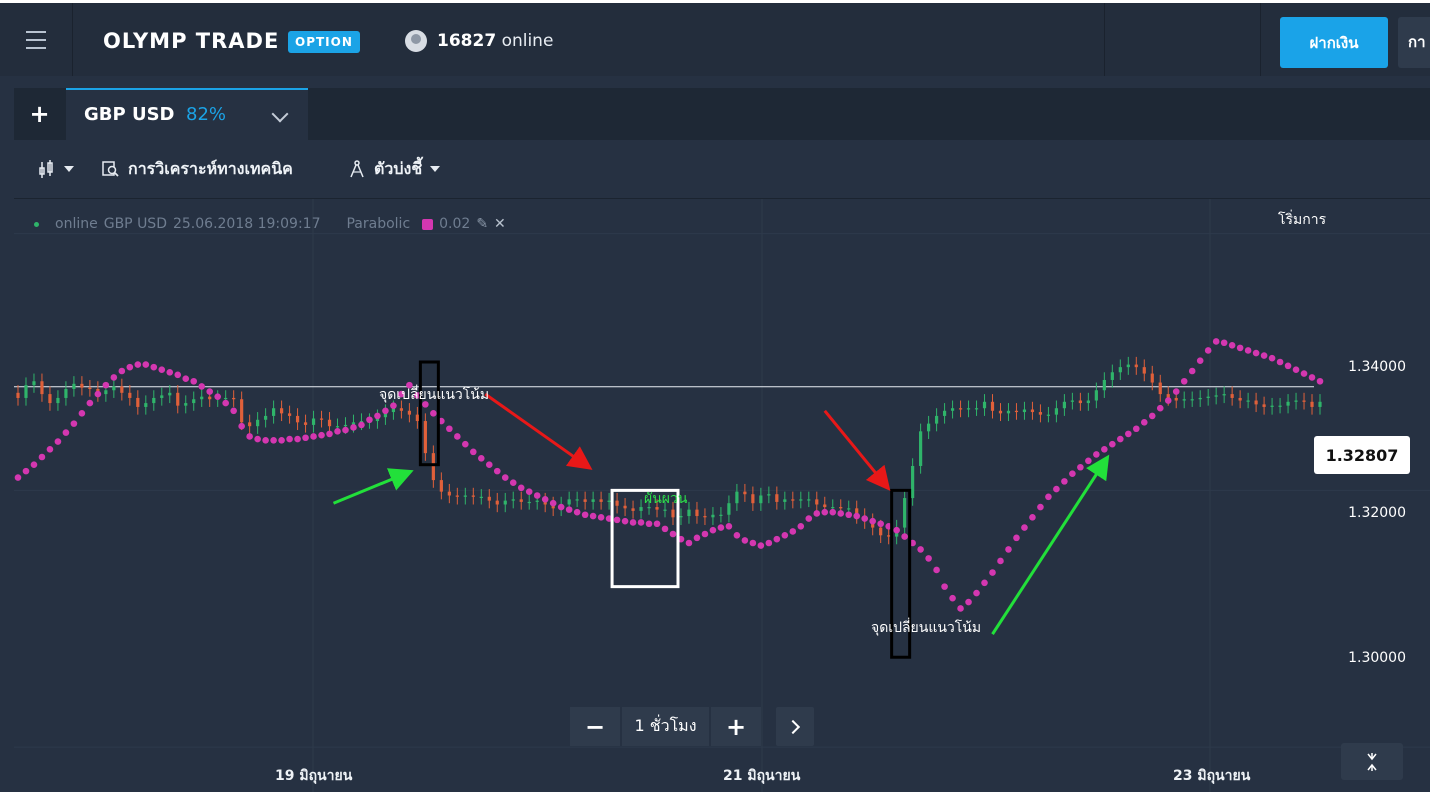 This screenshot has width=1430, height=792. I want to click on indicator-color-swatch, so click(428, 224).